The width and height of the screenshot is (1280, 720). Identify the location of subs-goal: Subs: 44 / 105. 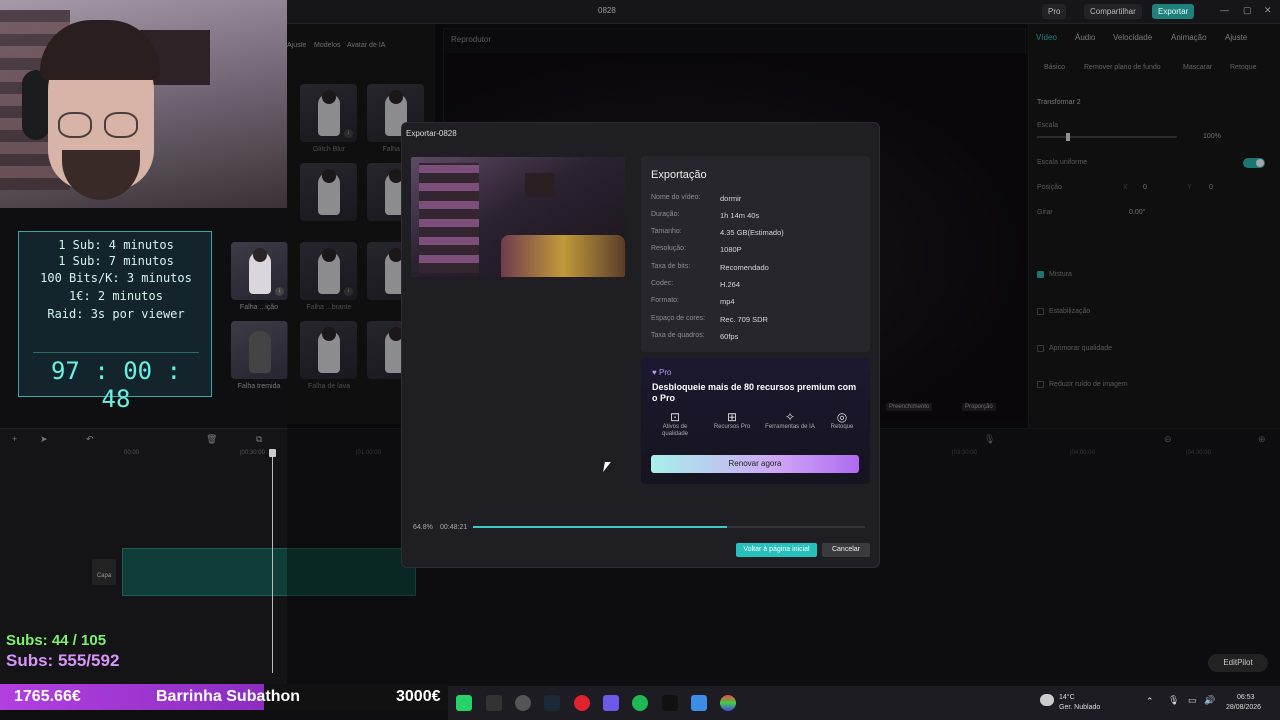
(56, 640).